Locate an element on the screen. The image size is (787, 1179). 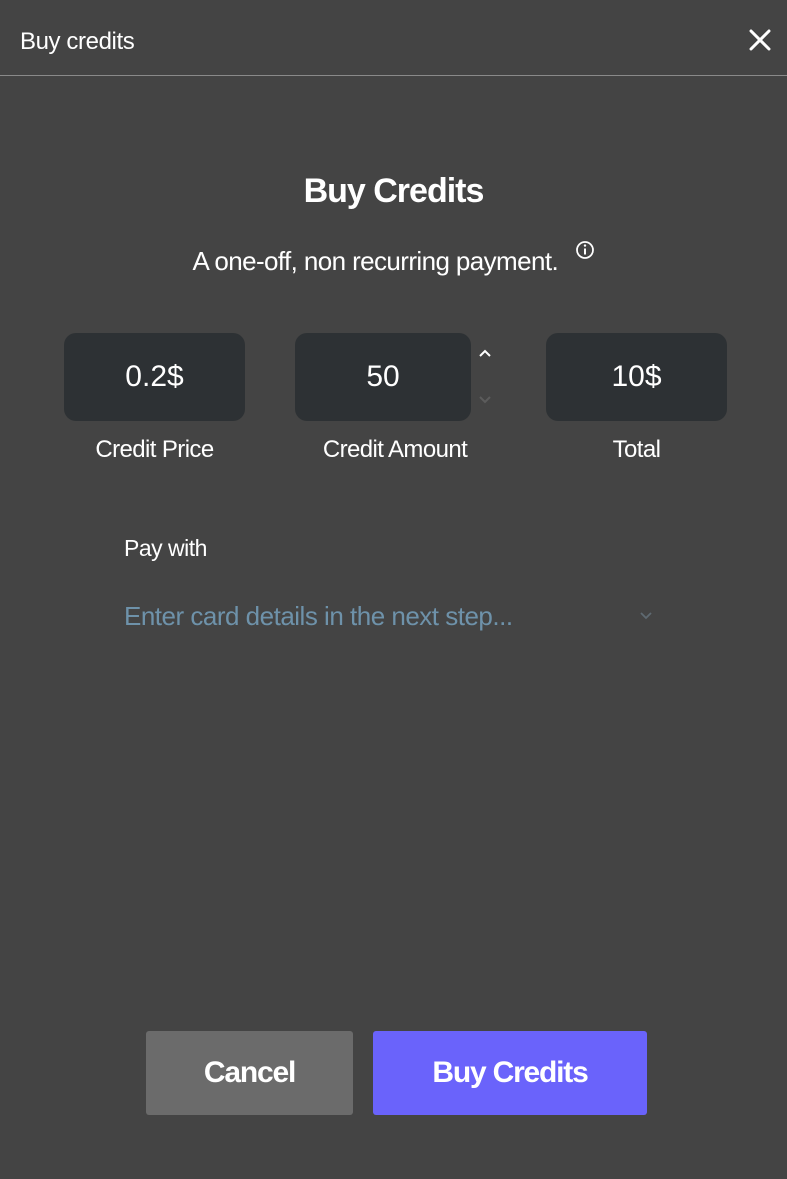
cancel-button: Cancel is located at coordinates (249, 1073).